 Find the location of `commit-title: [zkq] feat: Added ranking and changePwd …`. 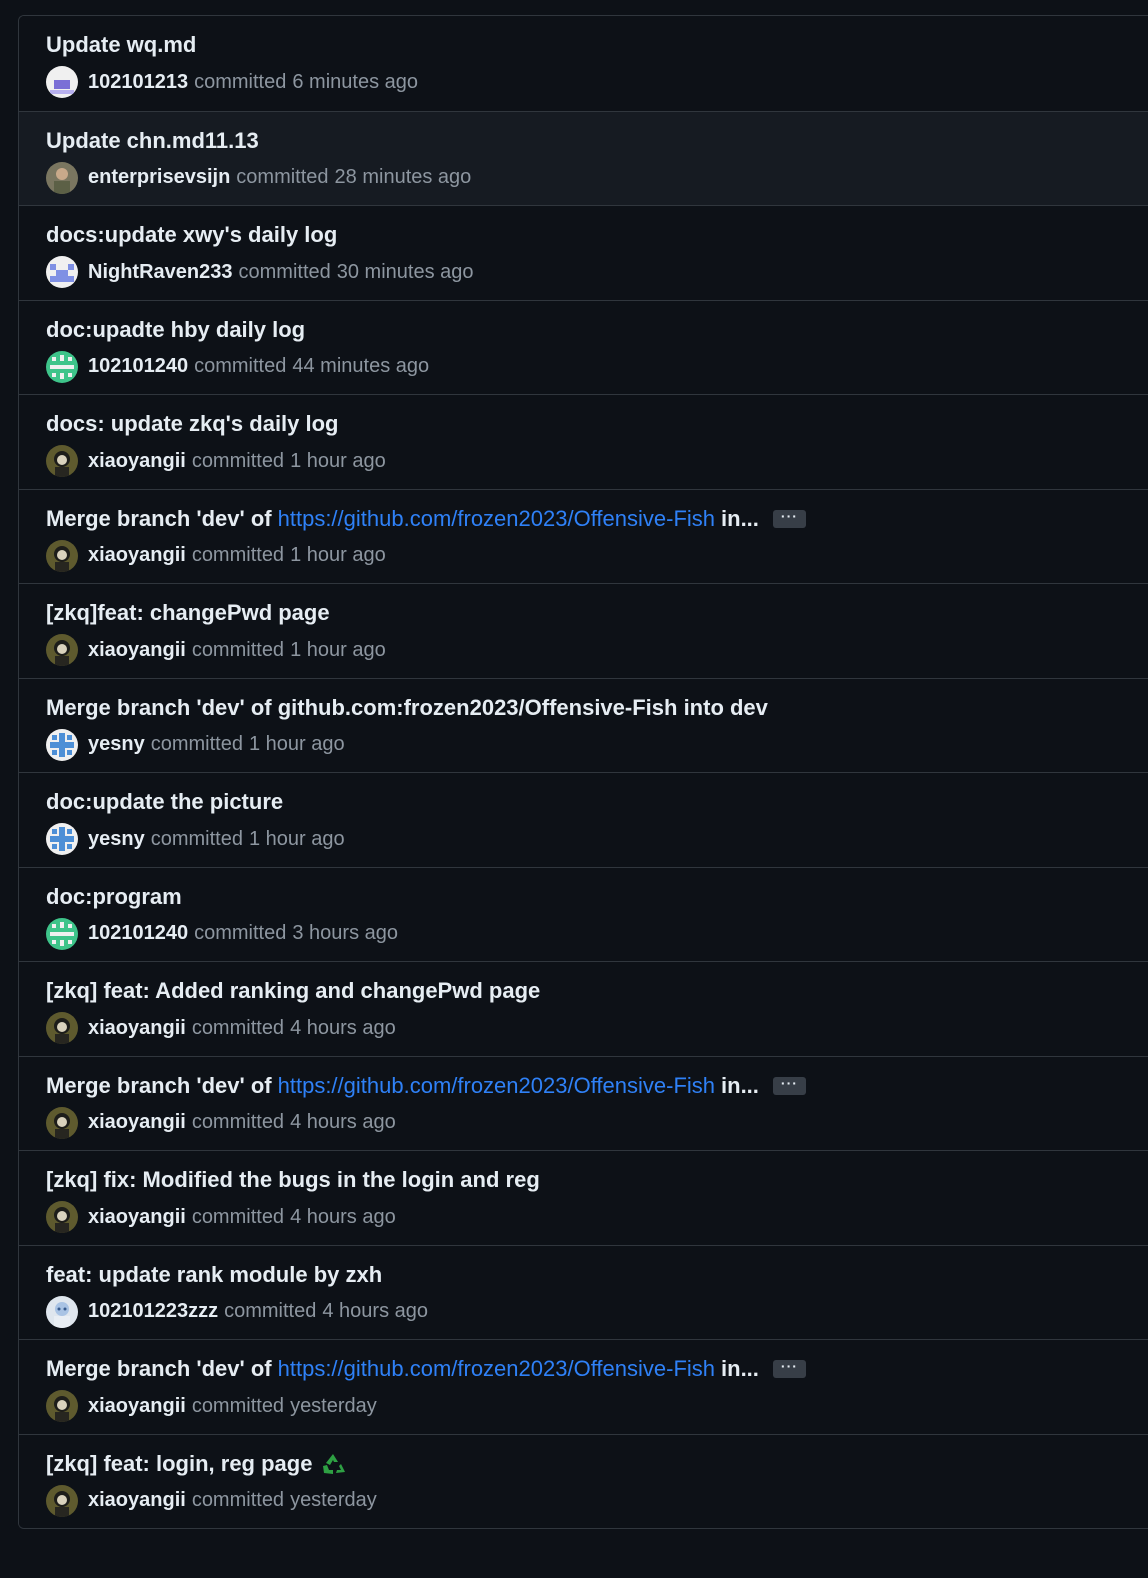

commit-title: [zkq] feat: Added ranking and changePwd … is located at coordinates (293, 991).